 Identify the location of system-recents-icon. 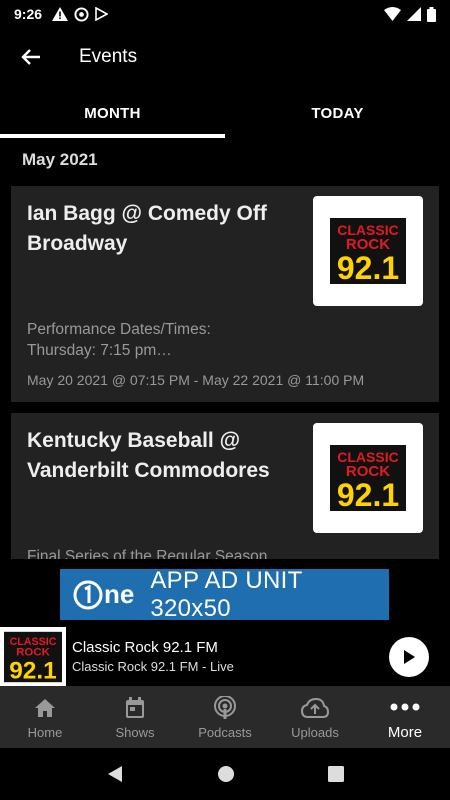
(335, 774).